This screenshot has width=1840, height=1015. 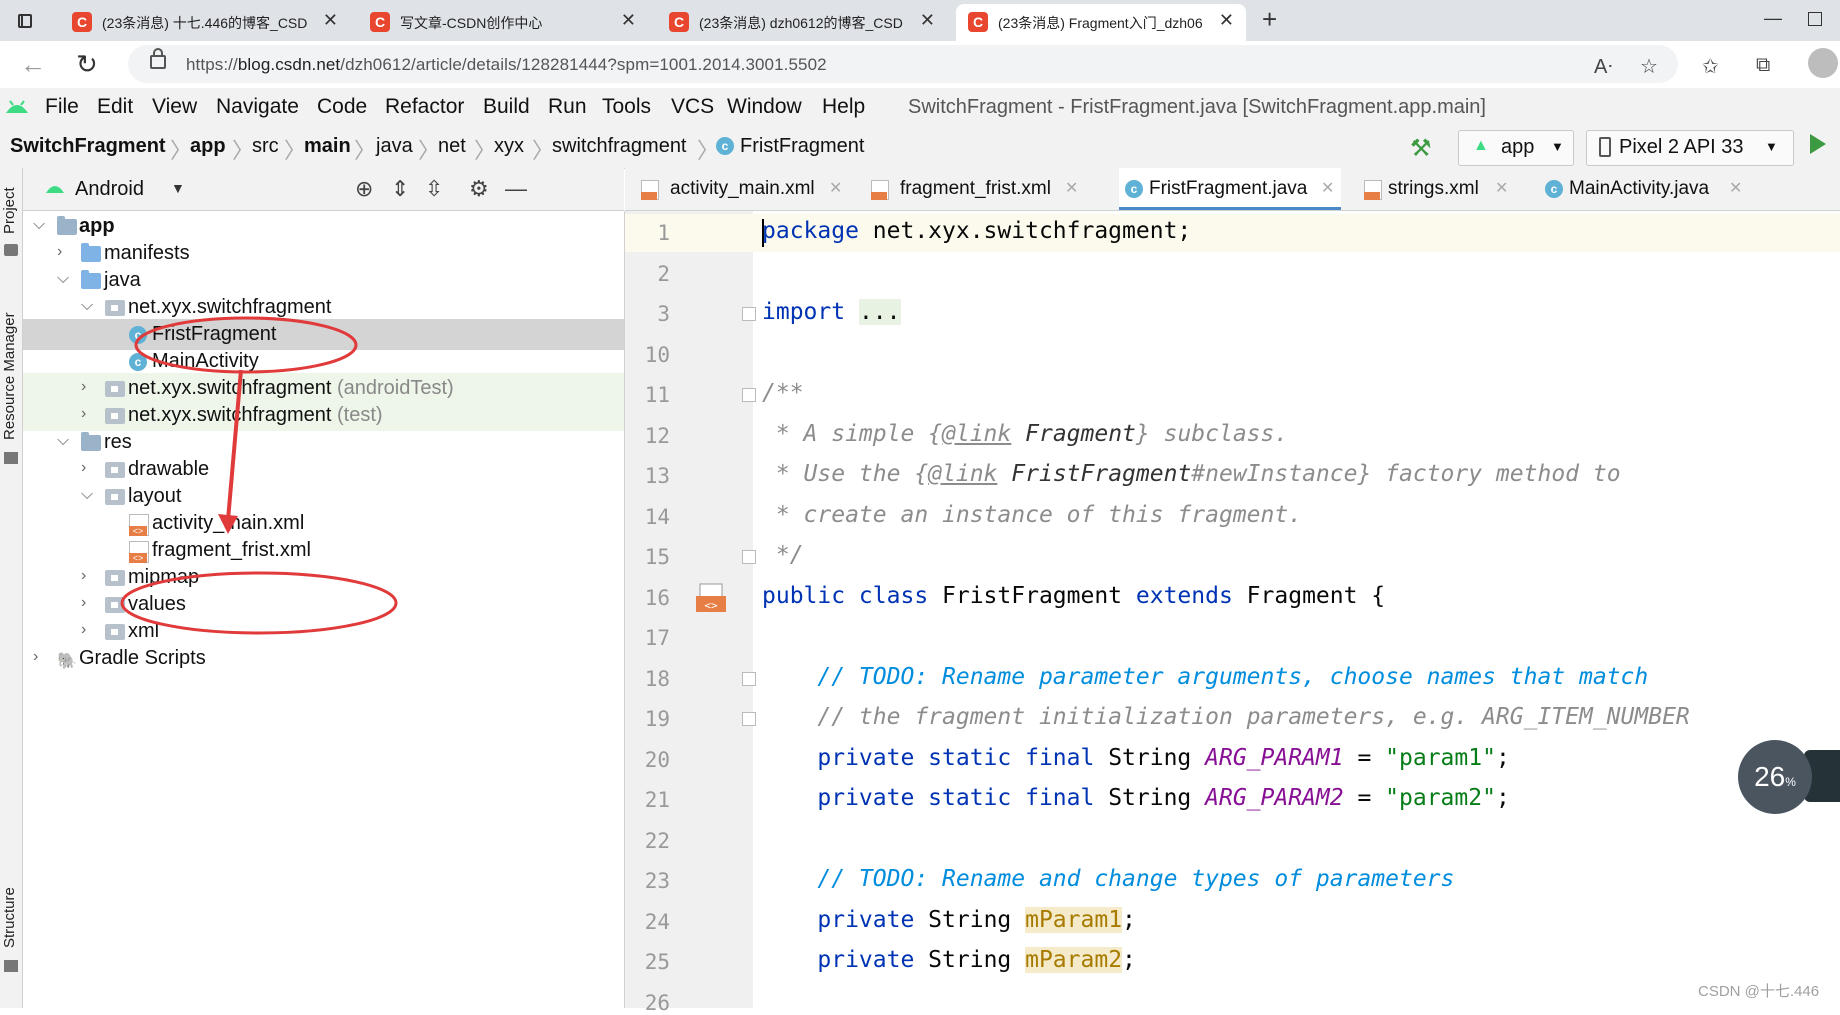 I want to click on breadcrumb-project: SwitchFragment, so click(x=88, y=146).